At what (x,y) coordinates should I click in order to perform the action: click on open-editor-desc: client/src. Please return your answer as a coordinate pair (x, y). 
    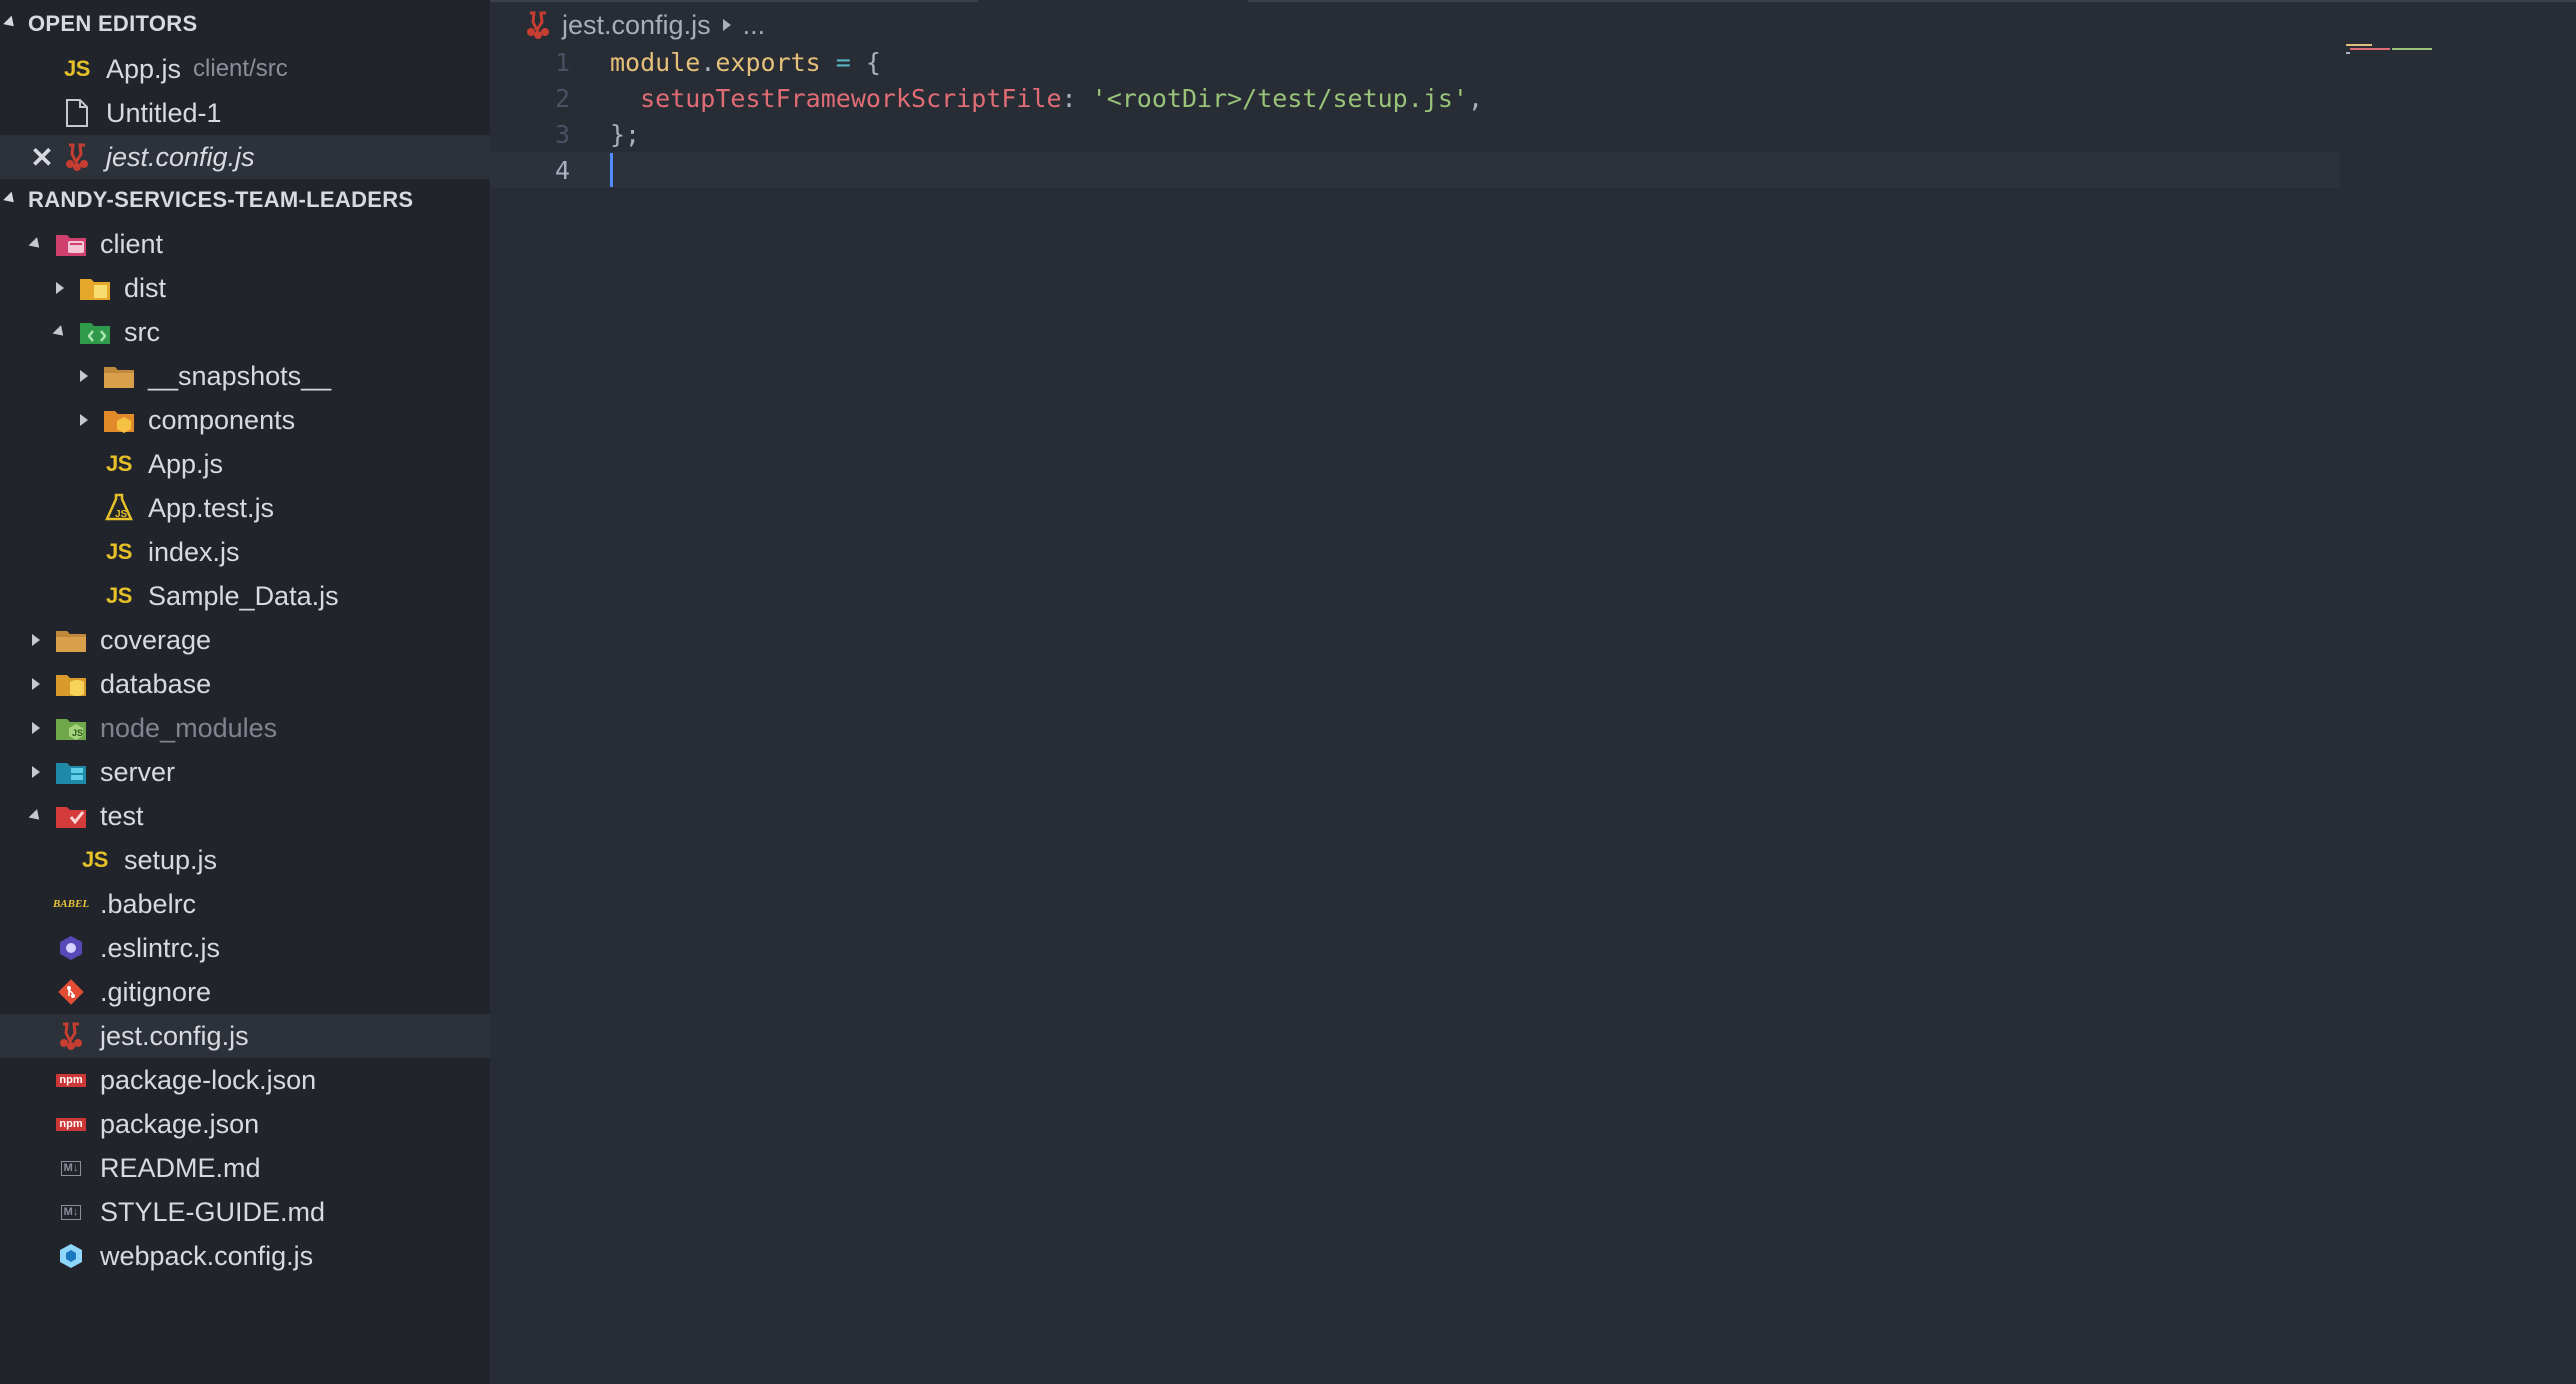
    Looking at the image, I should click on (240, 68).